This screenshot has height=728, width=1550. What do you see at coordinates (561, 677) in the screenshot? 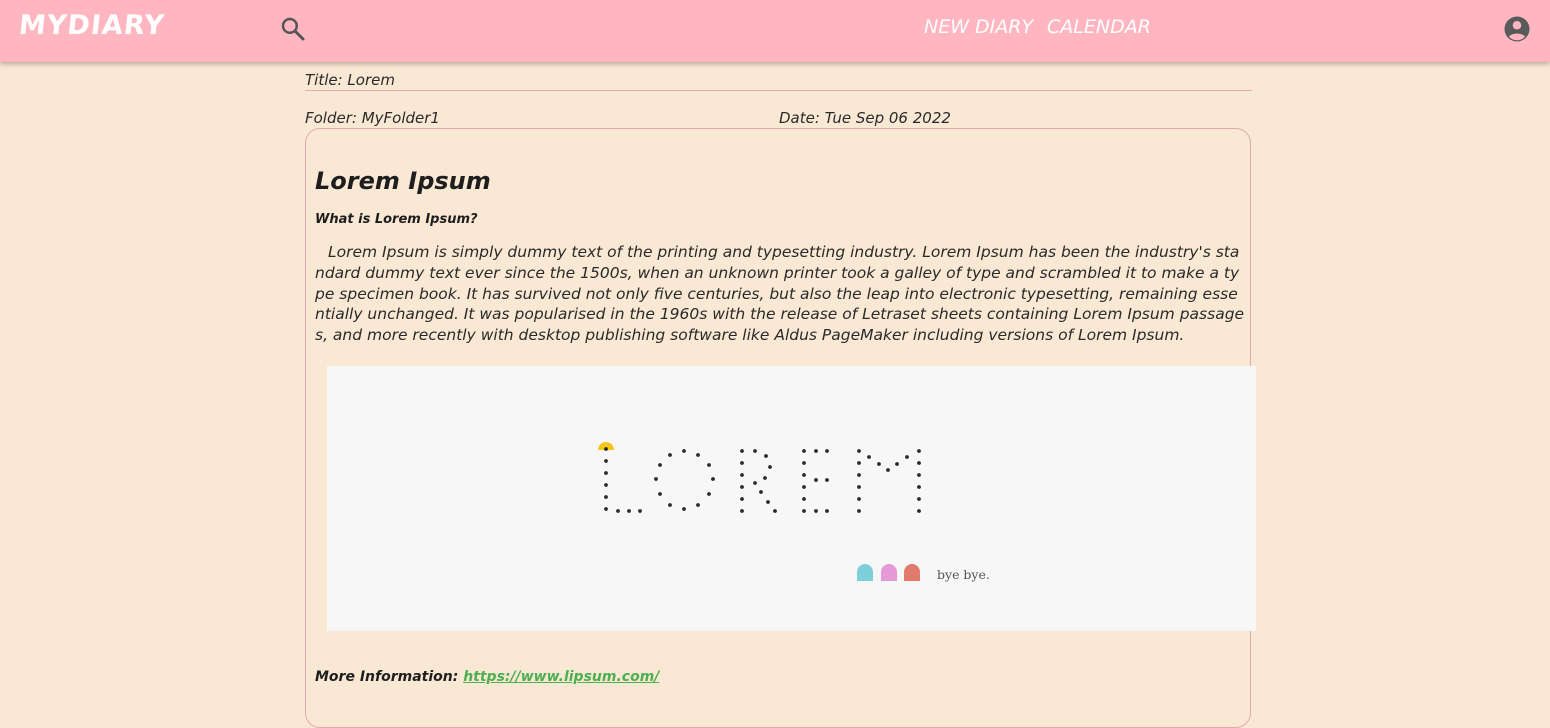
I see `more-info-link: https://www.lipsum.com/` at bounding box center [561, 677].